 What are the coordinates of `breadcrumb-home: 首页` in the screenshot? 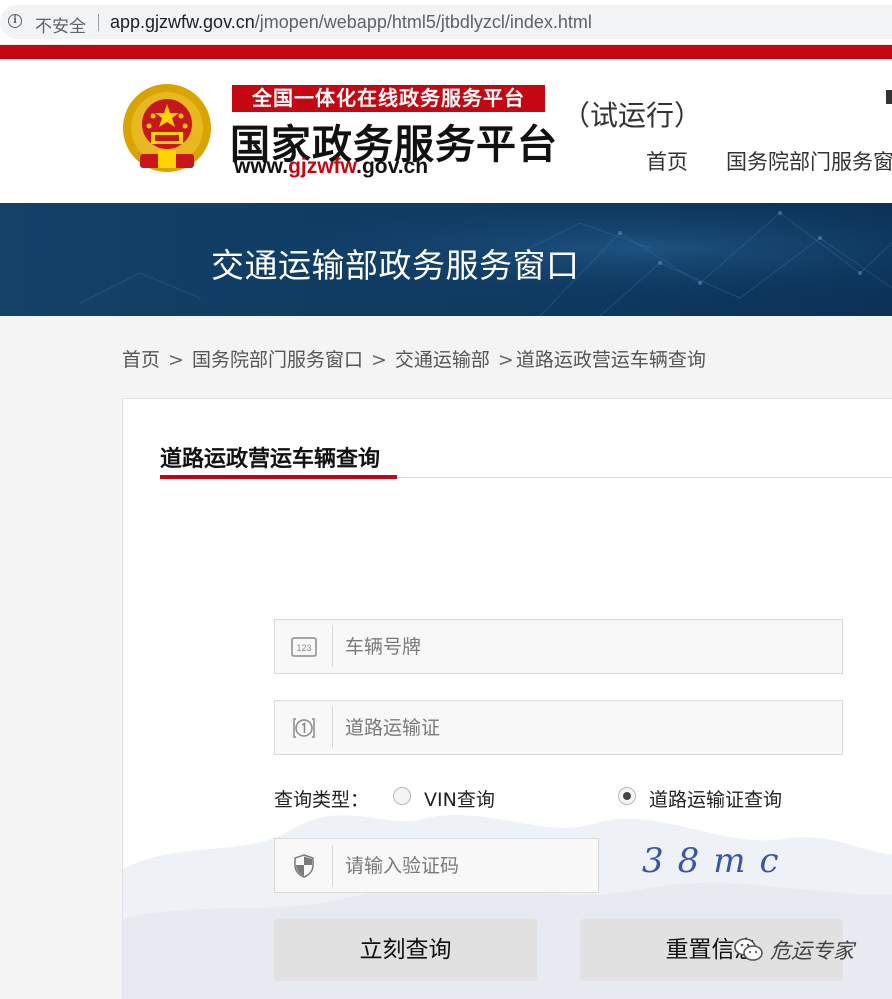 It's located at (141, 358).